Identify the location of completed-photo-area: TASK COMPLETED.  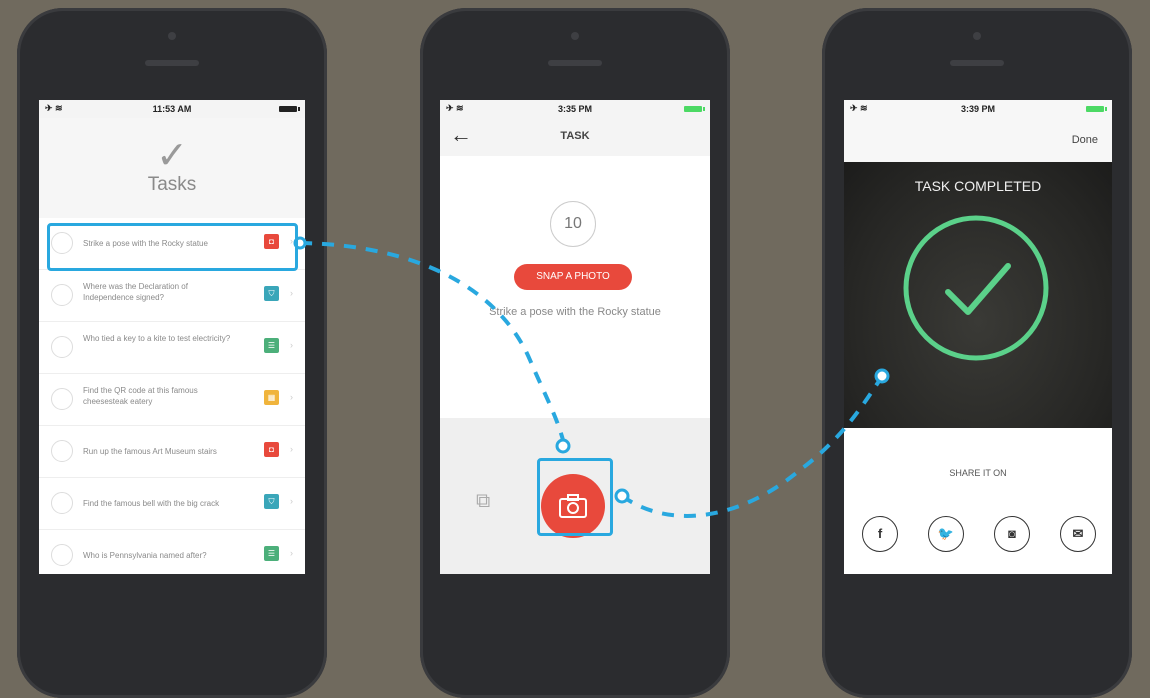
(978, 295).